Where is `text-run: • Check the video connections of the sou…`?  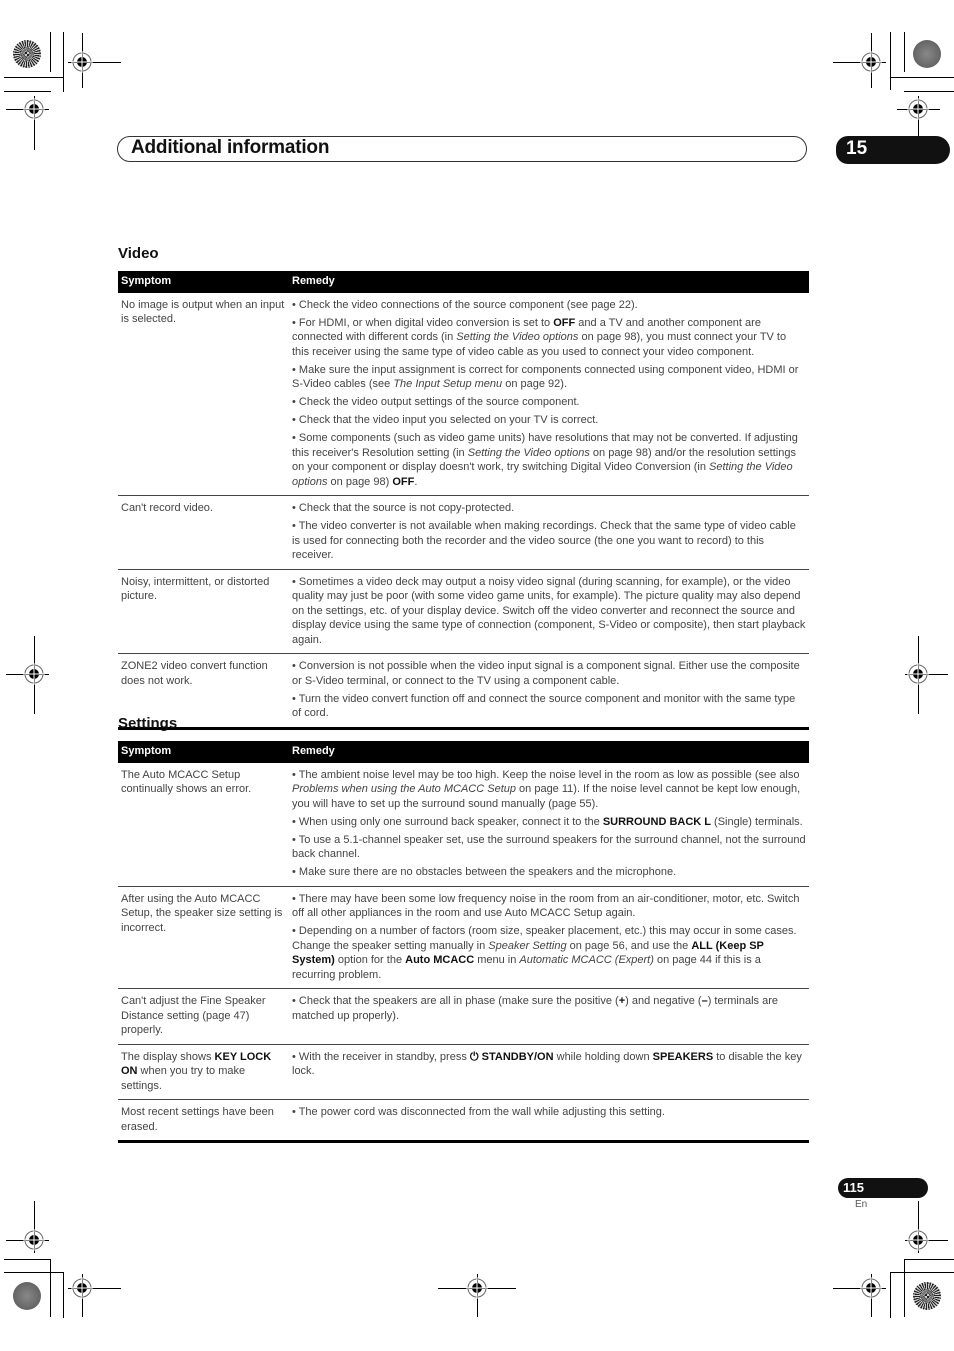
text-run: • Check the video connections of the sou… is located at coordinates (465, 304).